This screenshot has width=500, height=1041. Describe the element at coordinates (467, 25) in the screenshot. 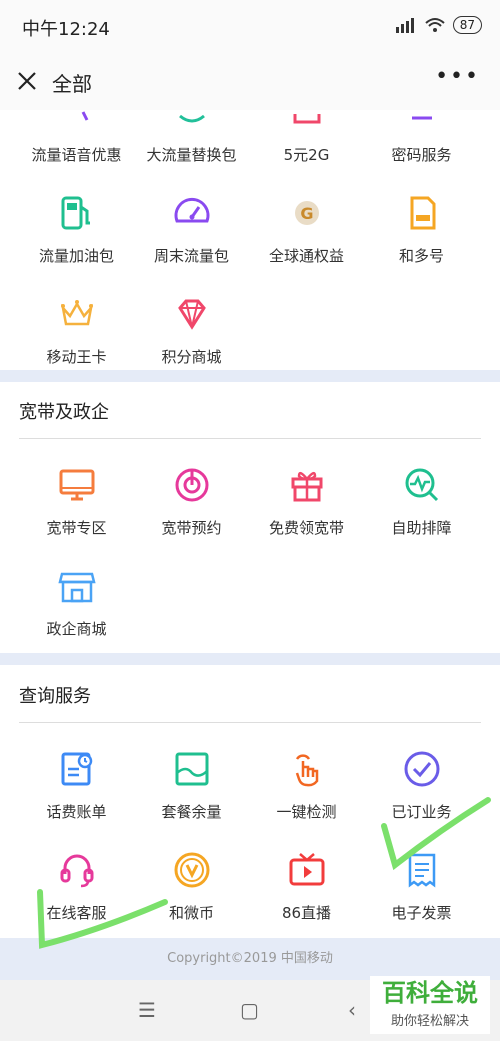

I see `battery-indicator: 87` at that location.